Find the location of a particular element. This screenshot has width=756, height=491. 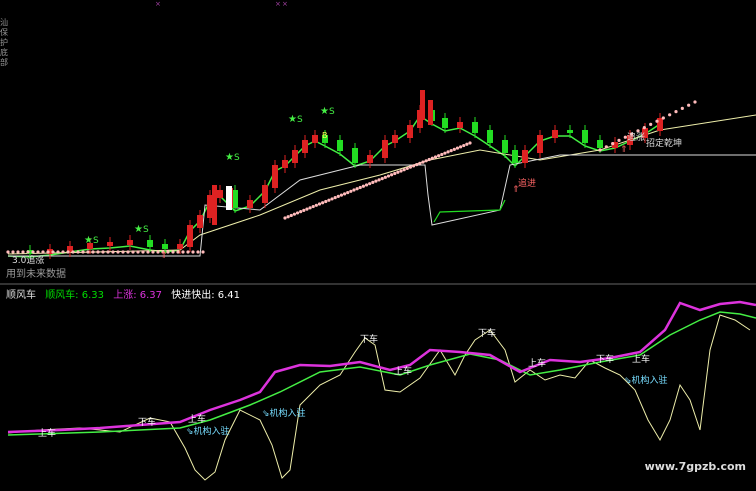

candle-doji is located at coordinates (229, 198).